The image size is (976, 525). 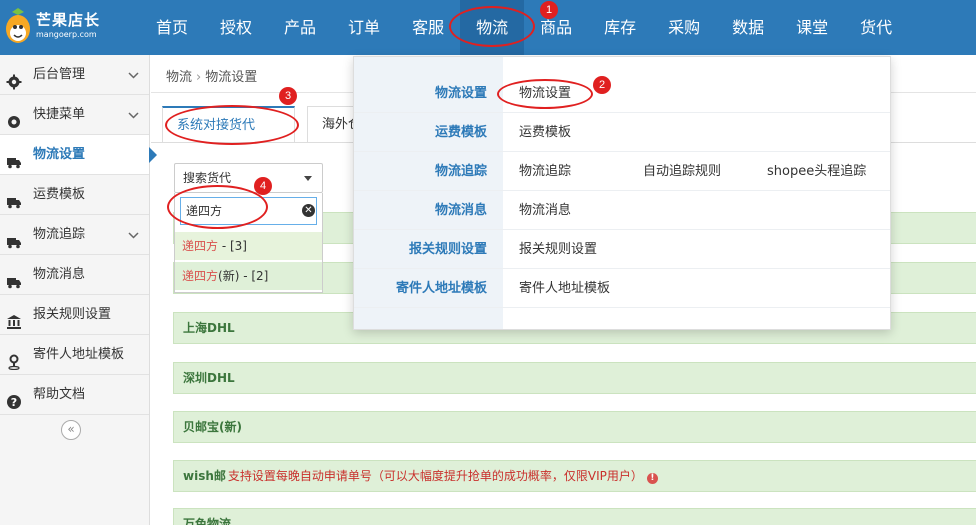 I want to click on mega-menu-link: 寄件人地址模板, so click(x=564, y=288).